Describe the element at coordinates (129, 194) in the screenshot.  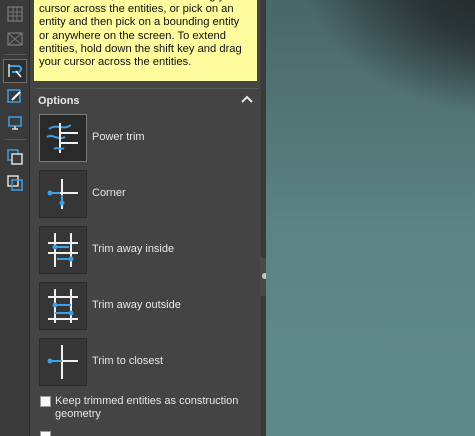
I see `option-corner: Corner` at that location.